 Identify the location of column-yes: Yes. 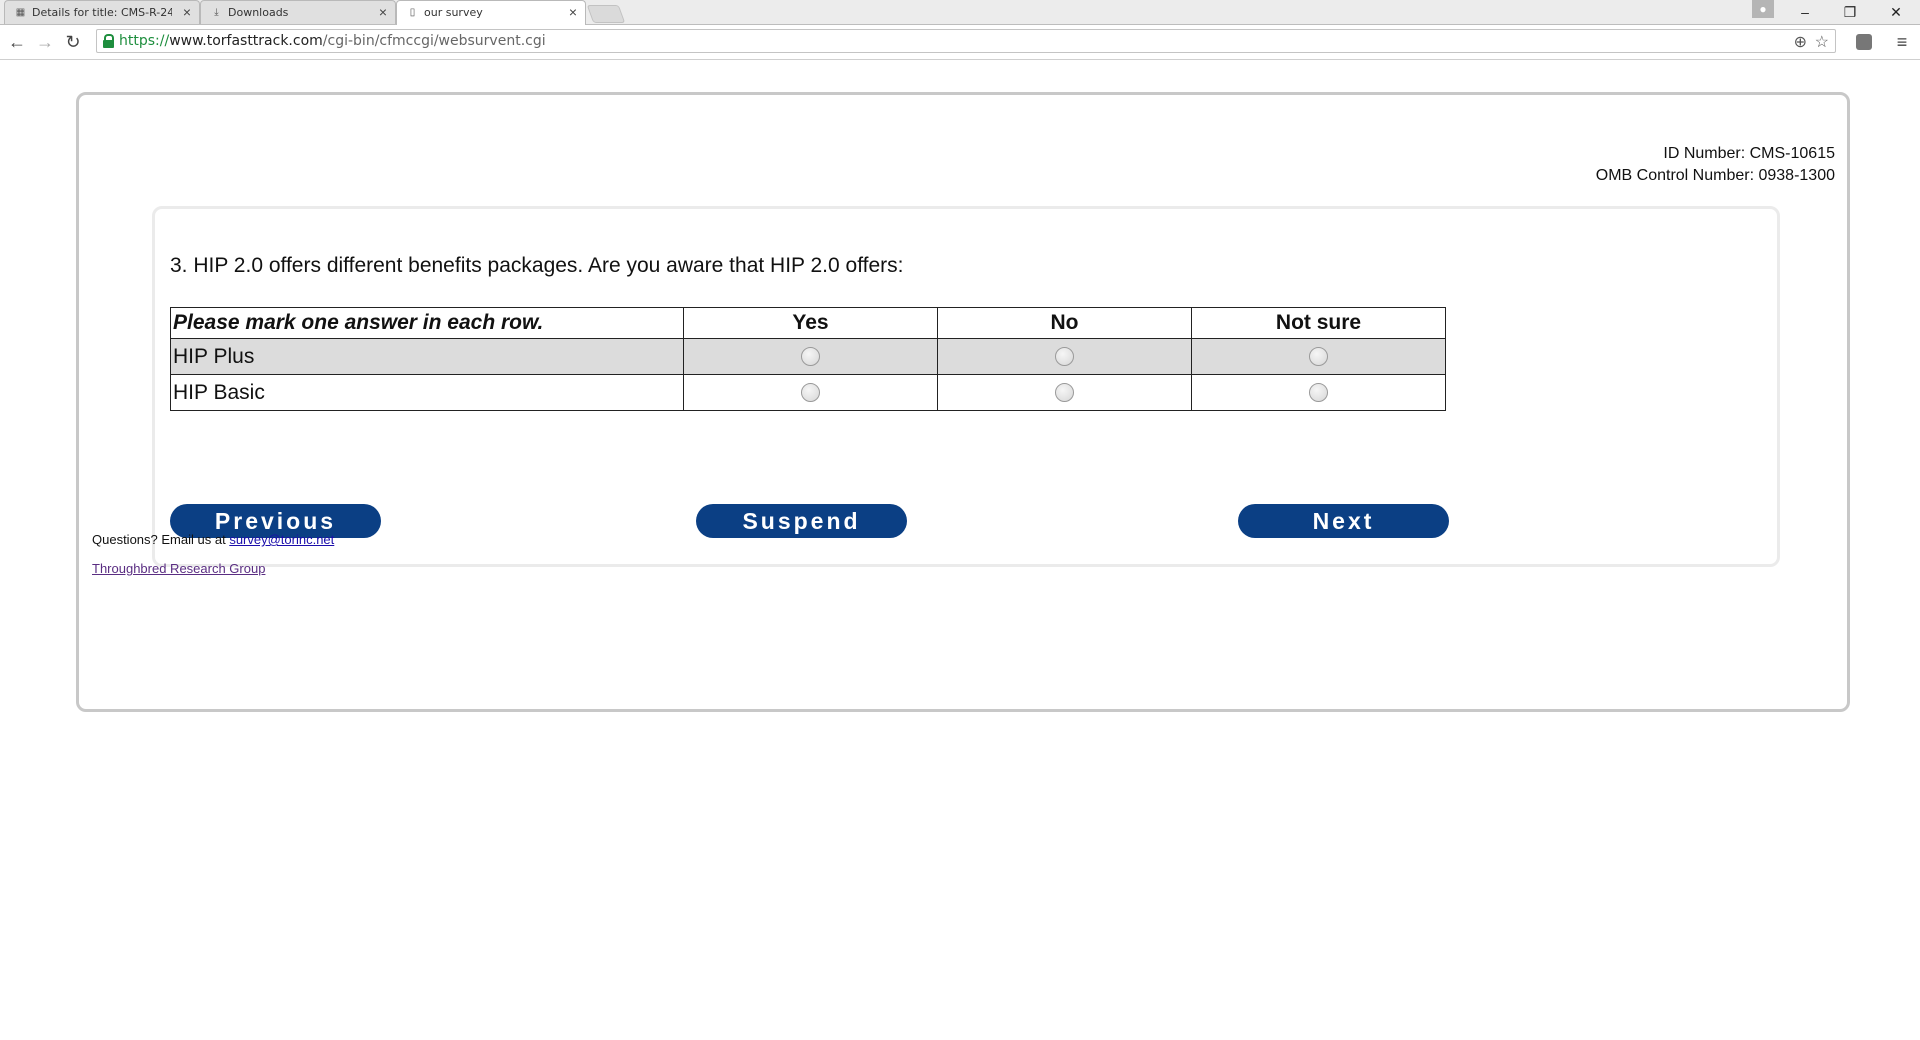
(810, 323).